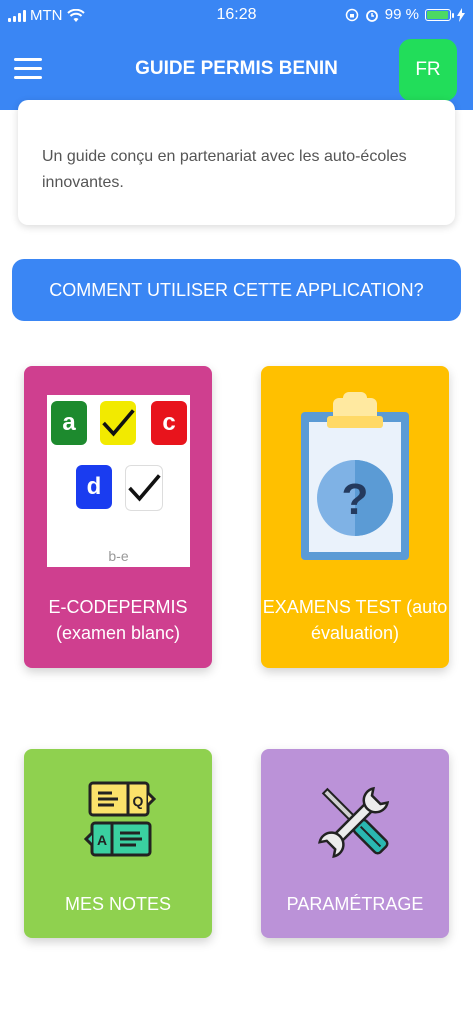  What do you see at coordinates (236, 290) in the screenshot?
I see `how-to-use-button: COMMENT UTILISER CETTE APPLICATION?` at bounding box center [236, 290].